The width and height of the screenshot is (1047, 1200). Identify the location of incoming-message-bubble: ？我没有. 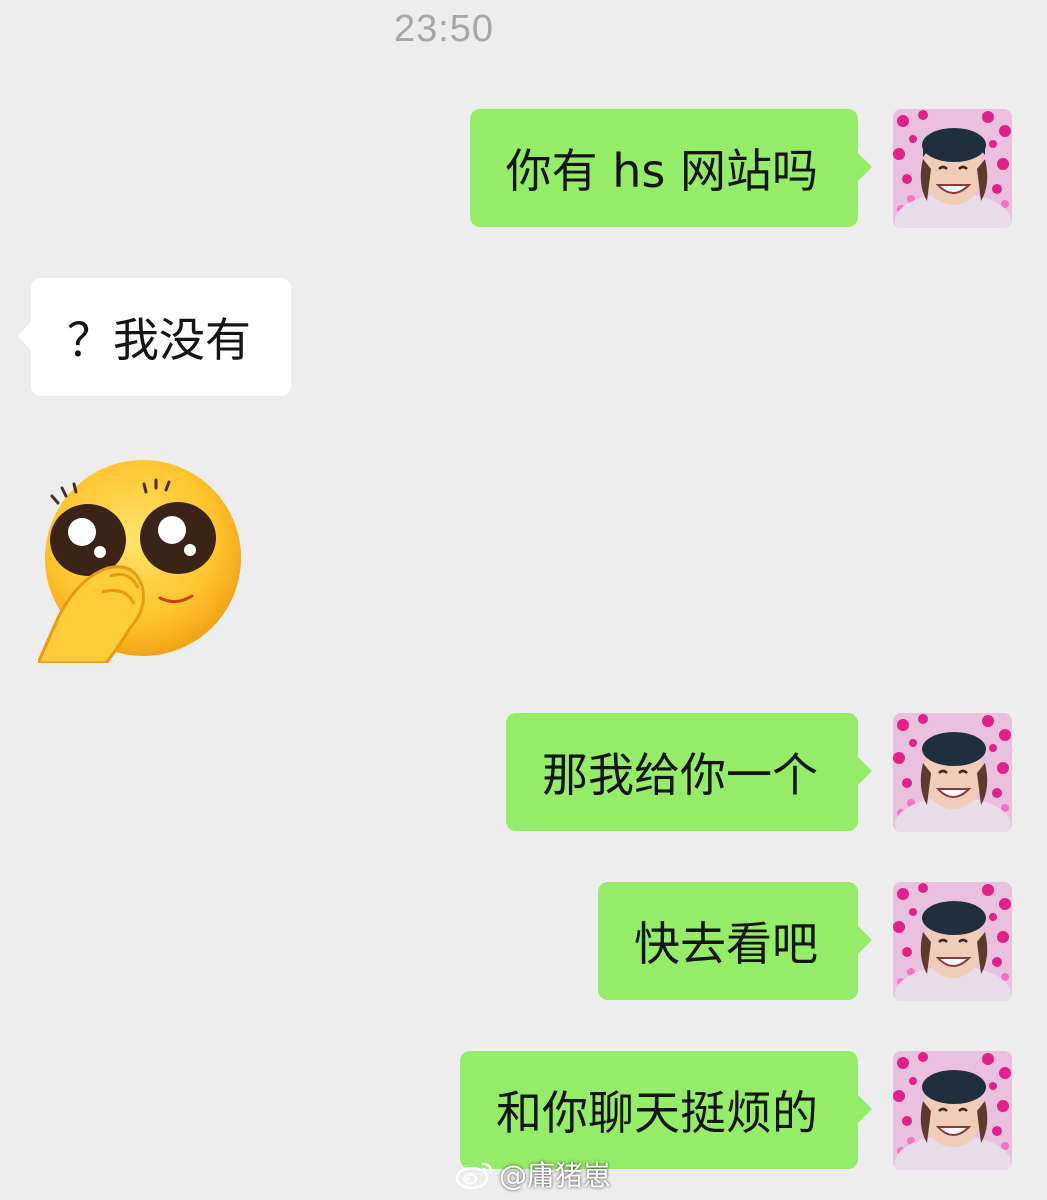
(154, 337).